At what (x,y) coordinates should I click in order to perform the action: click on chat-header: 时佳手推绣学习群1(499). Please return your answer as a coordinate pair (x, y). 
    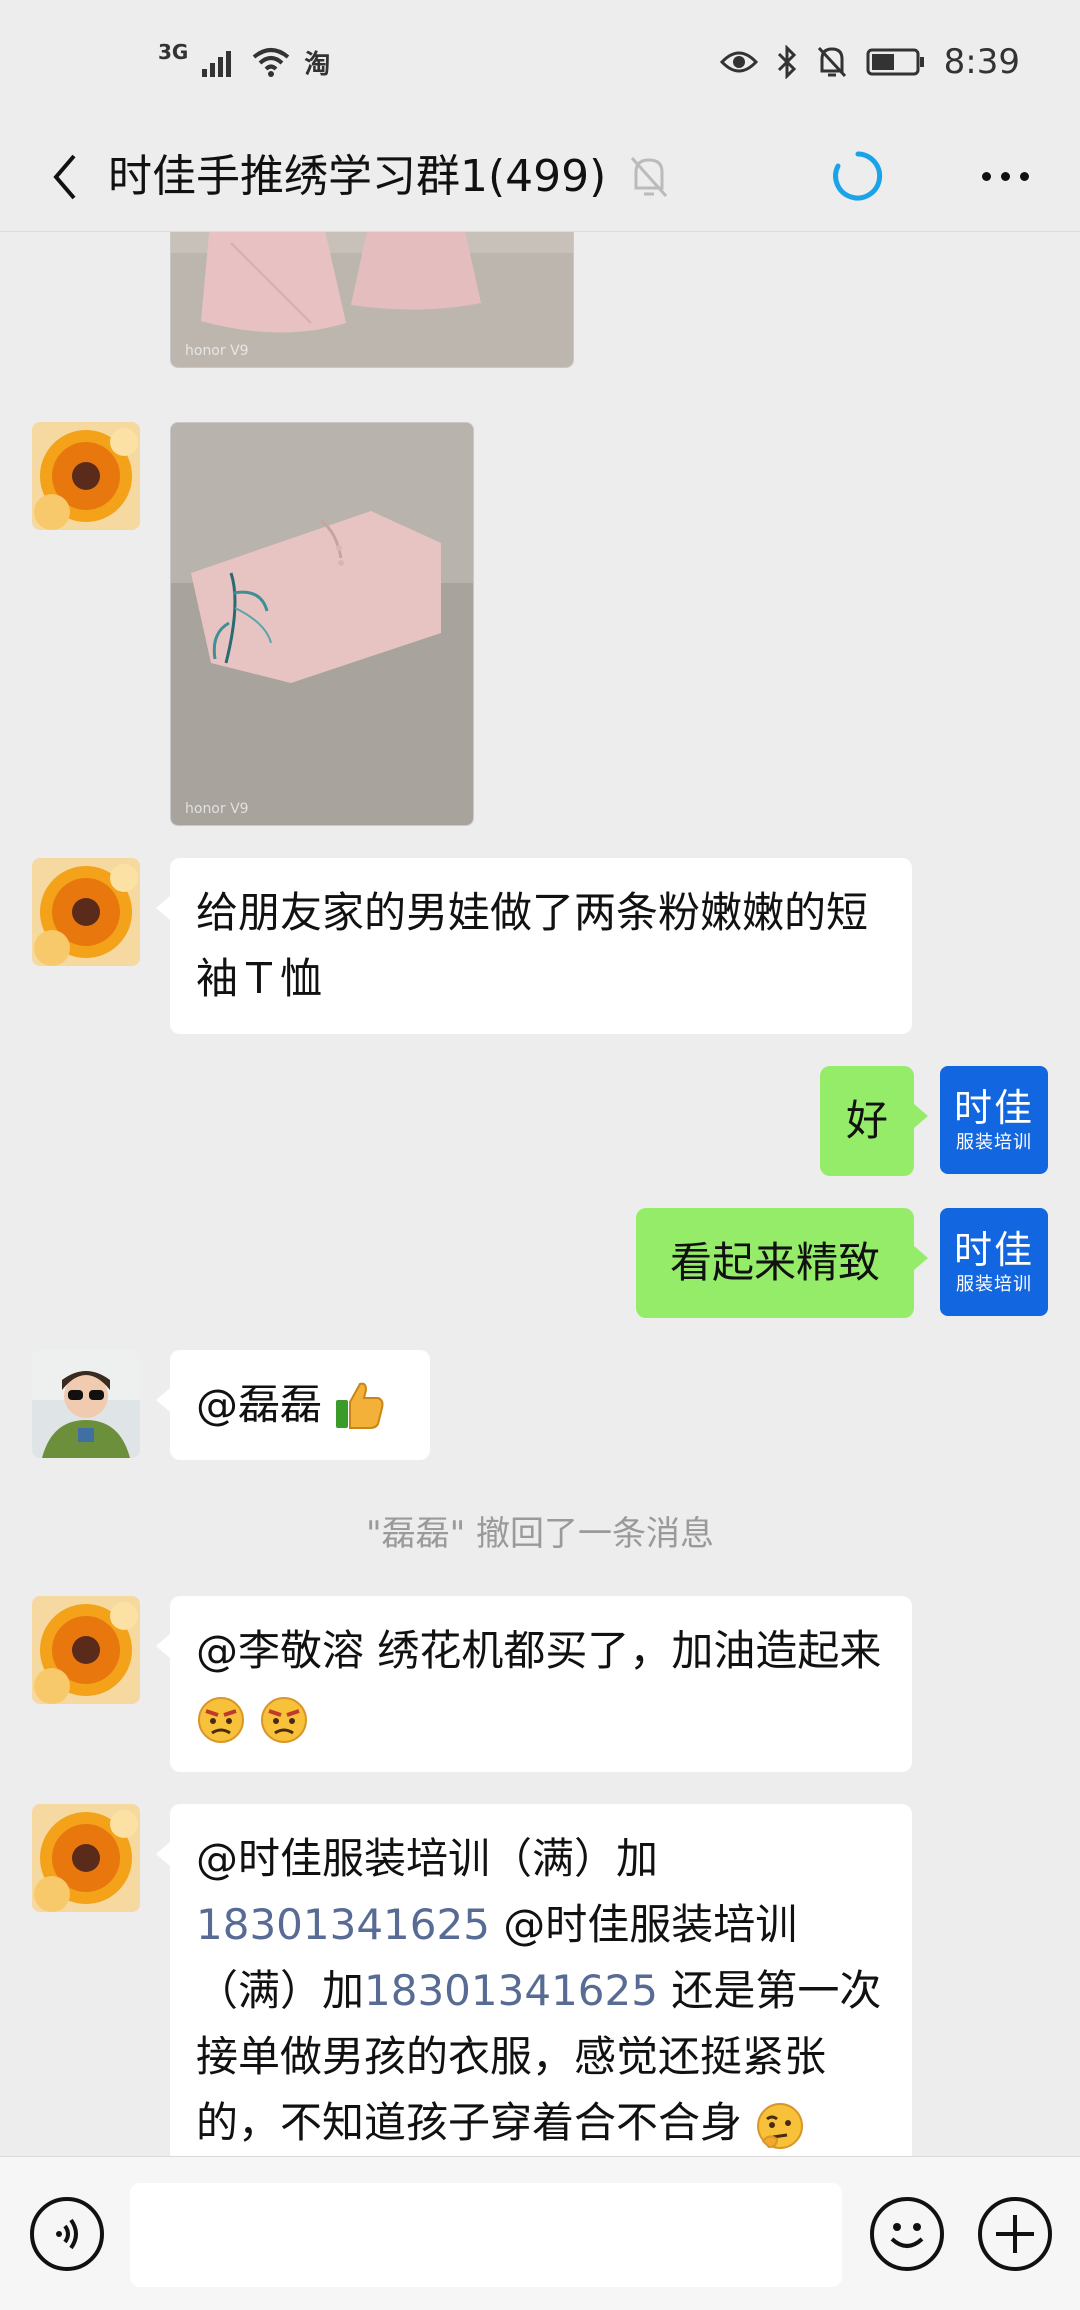
    Looking at the image, I should click on (540, 177).